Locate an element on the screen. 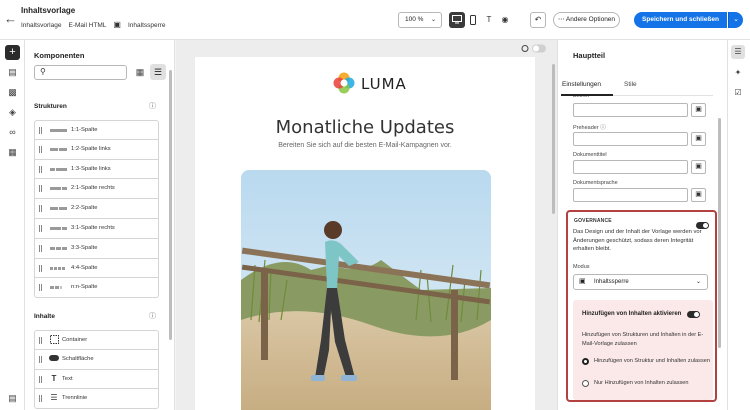 The height and width of the screenshot is (410, 750). mode-label: Modus is located at coordinates (581, 267).